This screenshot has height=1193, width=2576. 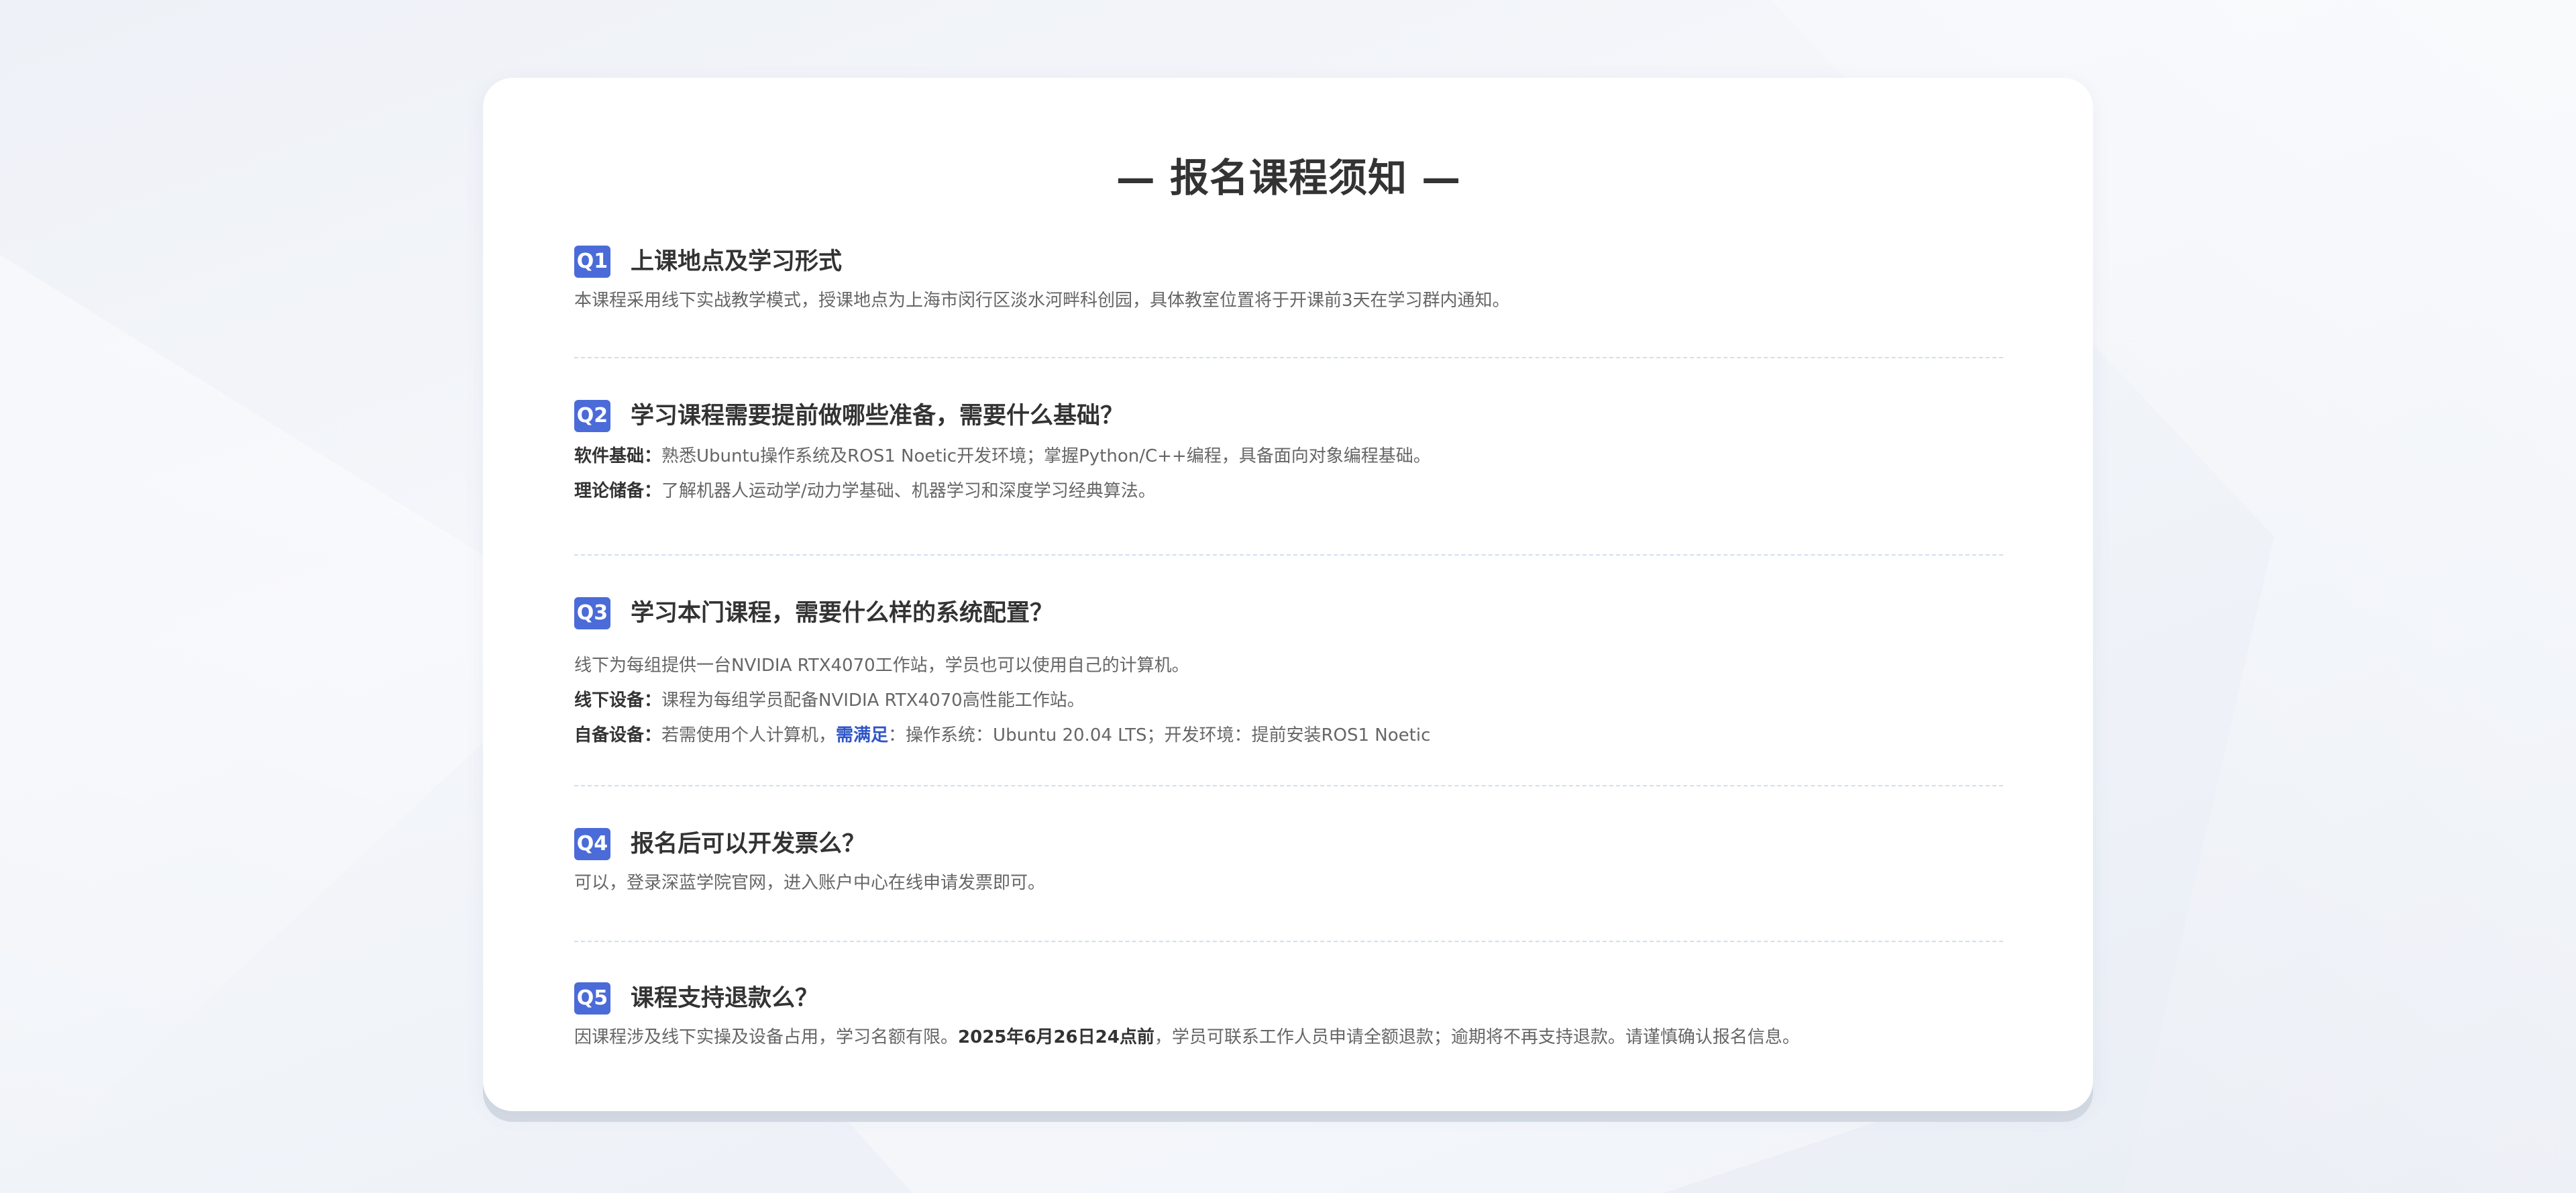 What do you see at coordinates (592, 416) in the screenshot?
I see `question-badge: Q2` at bounding box center [592, 416].